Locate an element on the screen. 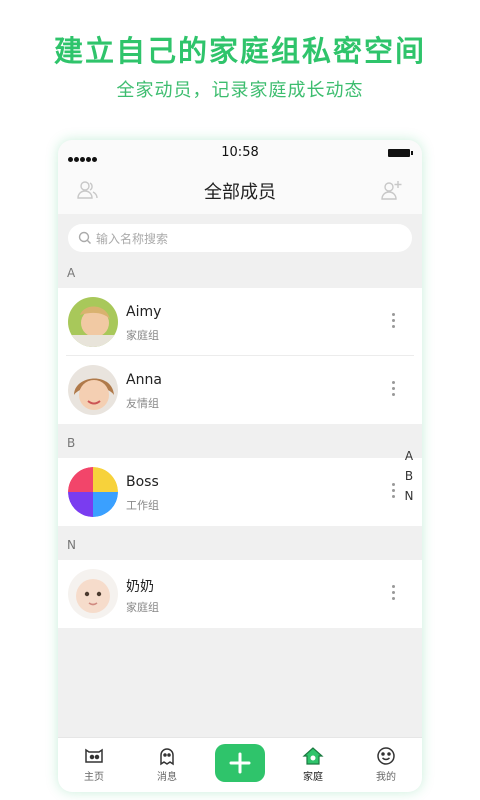 The image size is (480, 800). page-title: 全部成员 is located at coordinates (240, 192).